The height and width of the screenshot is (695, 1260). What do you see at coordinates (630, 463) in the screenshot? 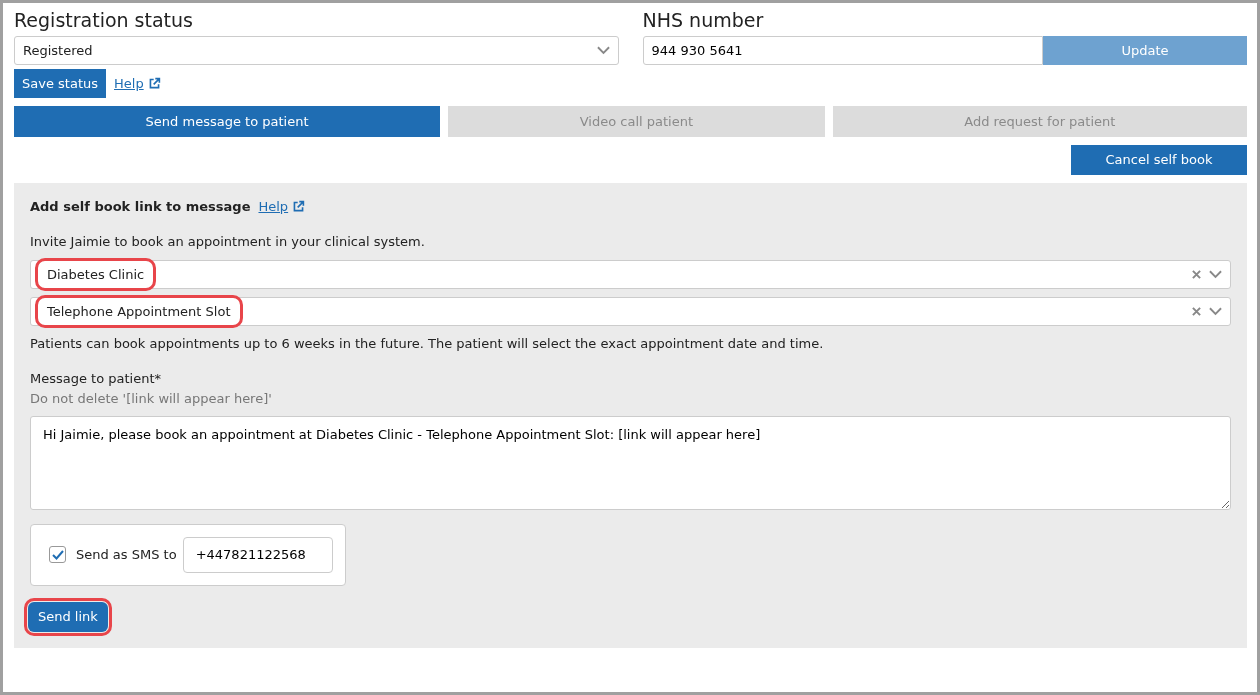
I see `message-field: Hi Jaimie, please book an appointment at Diabetes Clinic - Telephone Appointment Slot: [link will appear here]` at bounding box center [630, 463].